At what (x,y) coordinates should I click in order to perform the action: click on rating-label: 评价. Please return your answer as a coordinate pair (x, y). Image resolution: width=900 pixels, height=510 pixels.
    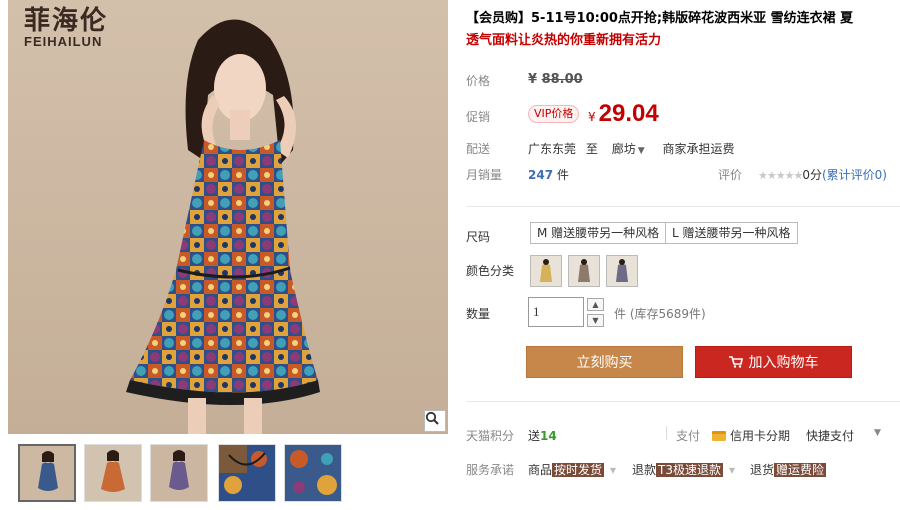
    Looking at the image, I should click on (730, 175).